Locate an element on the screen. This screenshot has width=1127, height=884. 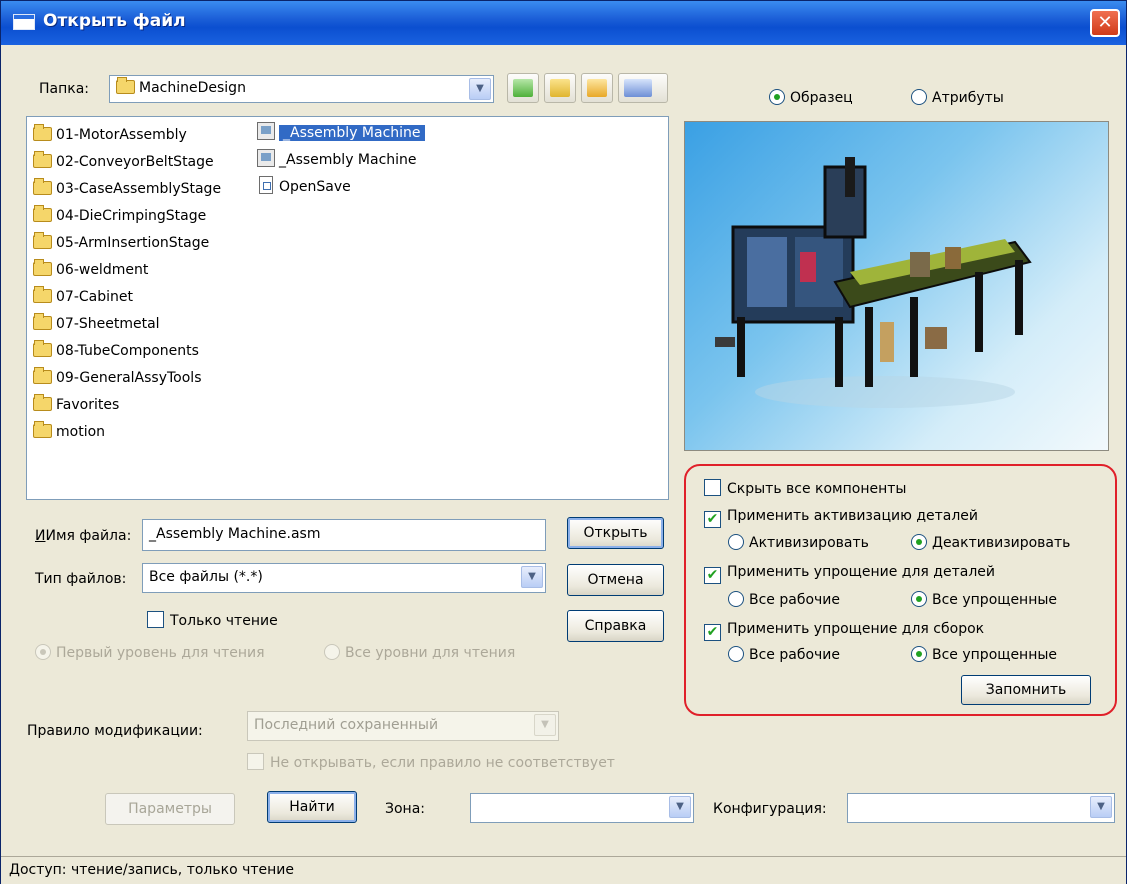
list-item: 06-weldment is located at coordinates (90, 270).